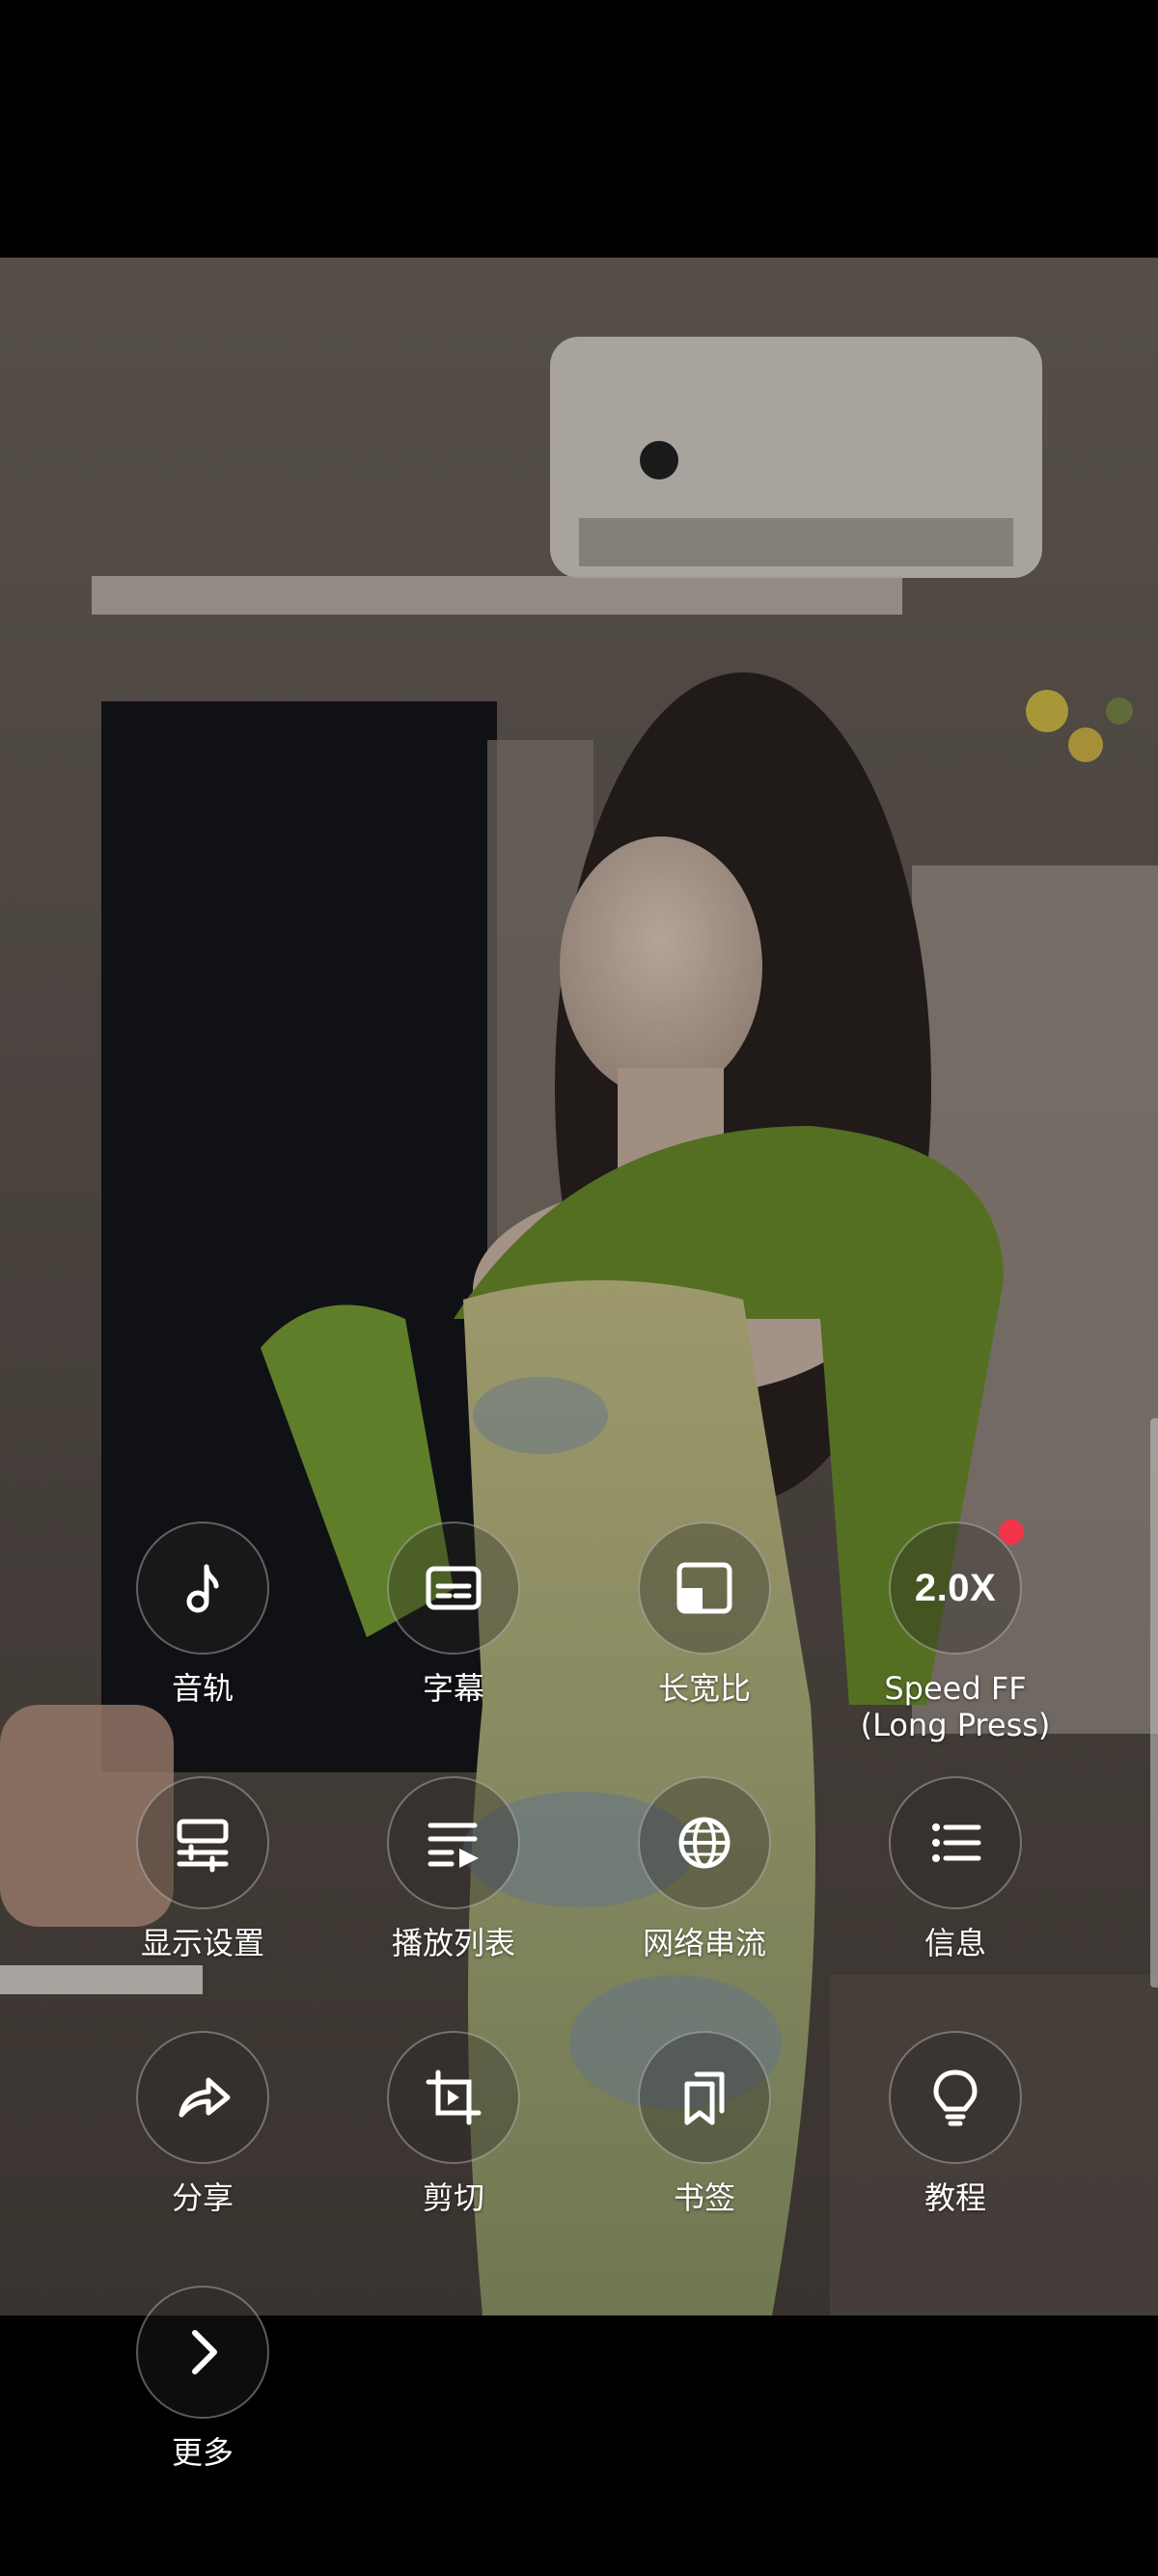 Image resolution: width=1158 pixels, height=2576 pixels. I want to click on speed-ff-label: Speed FF (Long Press), so click(955, 1707).